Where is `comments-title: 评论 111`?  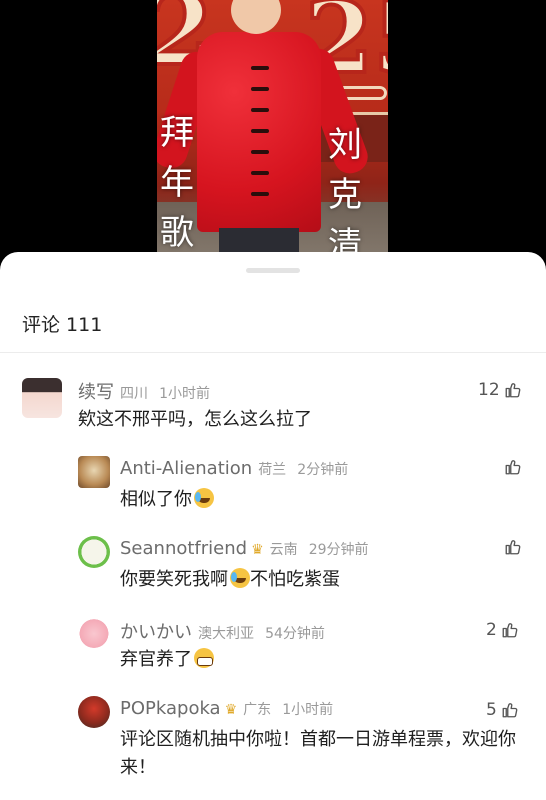 comments-title: 评论 111 is located at coordinates (62, 325).